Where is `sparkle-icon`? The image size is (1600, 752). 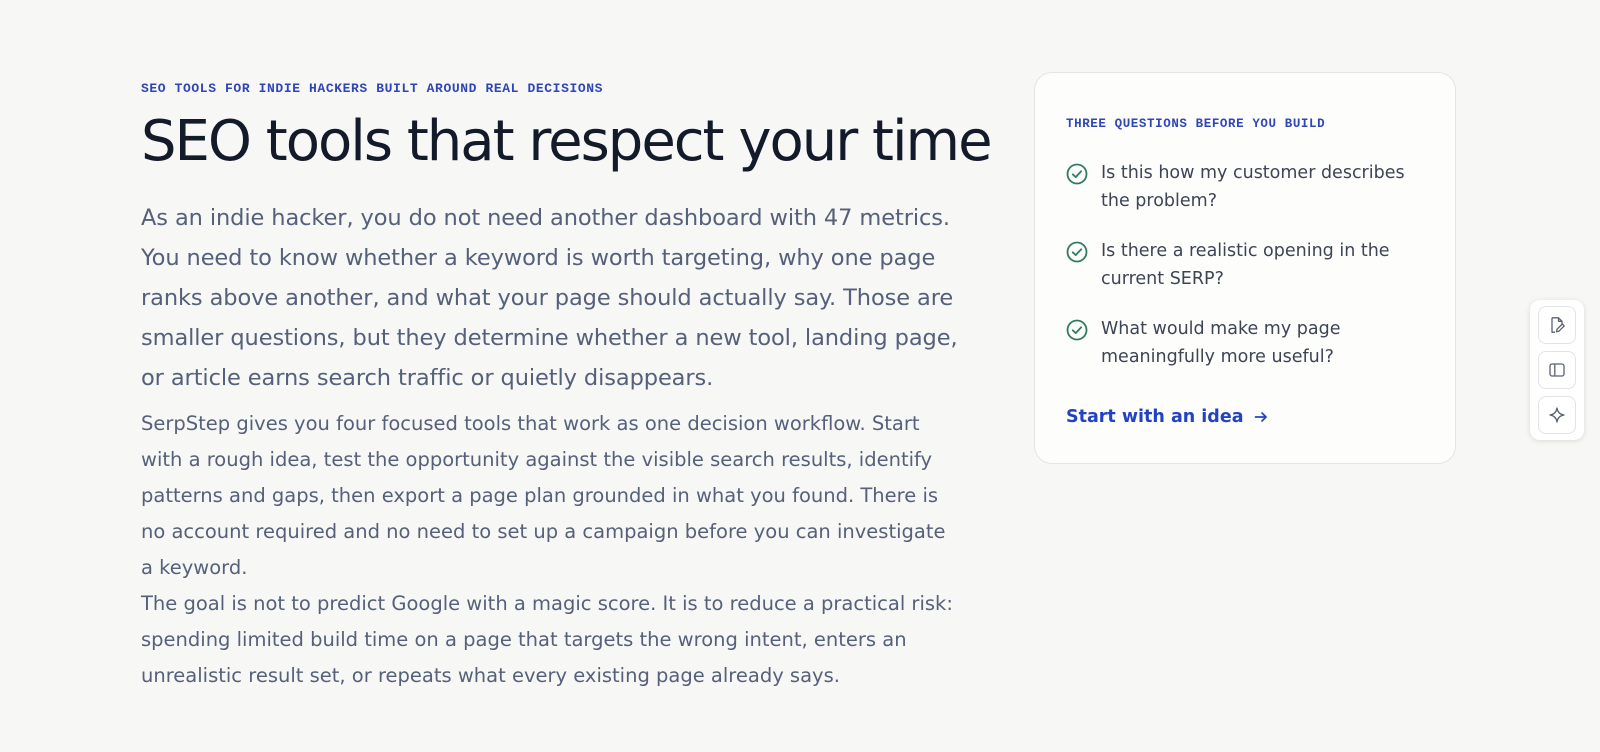
sparkle-icon is located at coordinates (1557, 415).